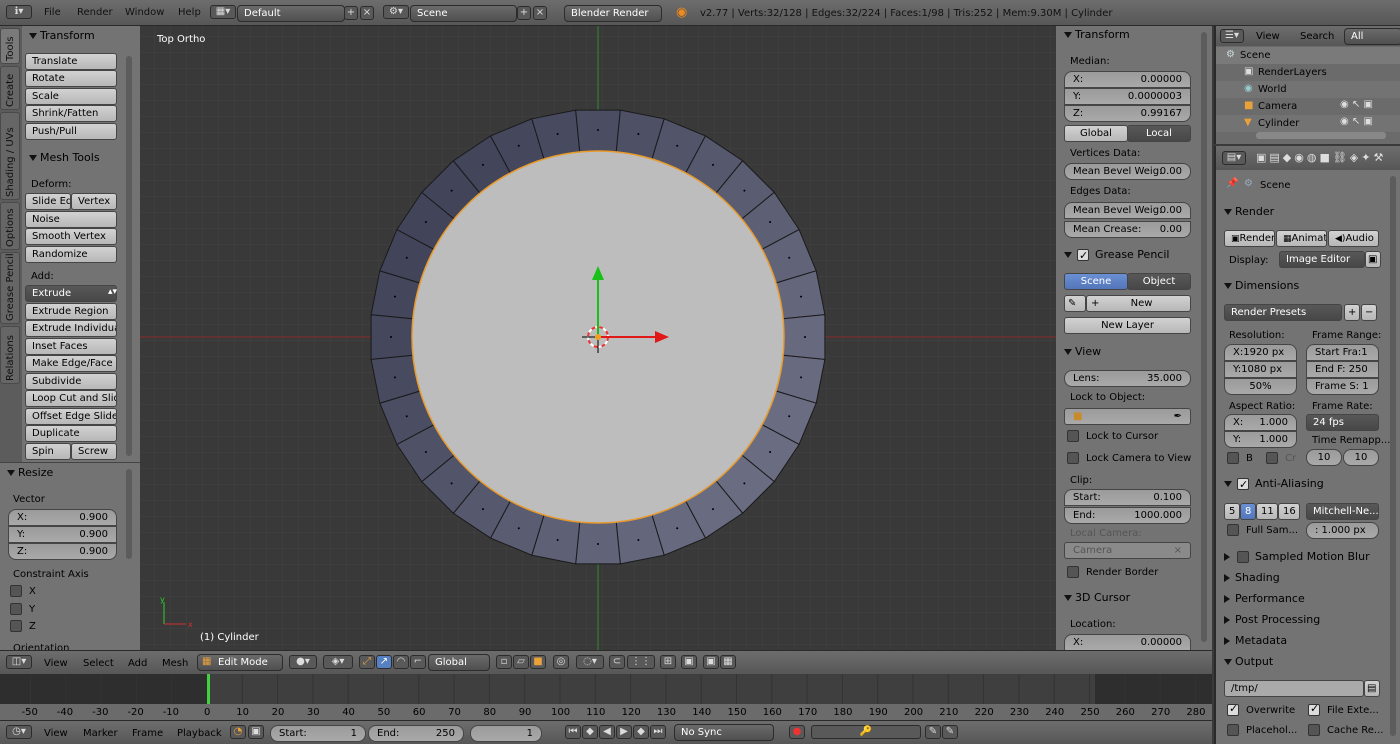 The image size is (1400, 744). I want to click on outliner-display-select: All Scenes, so click(1372, 42).